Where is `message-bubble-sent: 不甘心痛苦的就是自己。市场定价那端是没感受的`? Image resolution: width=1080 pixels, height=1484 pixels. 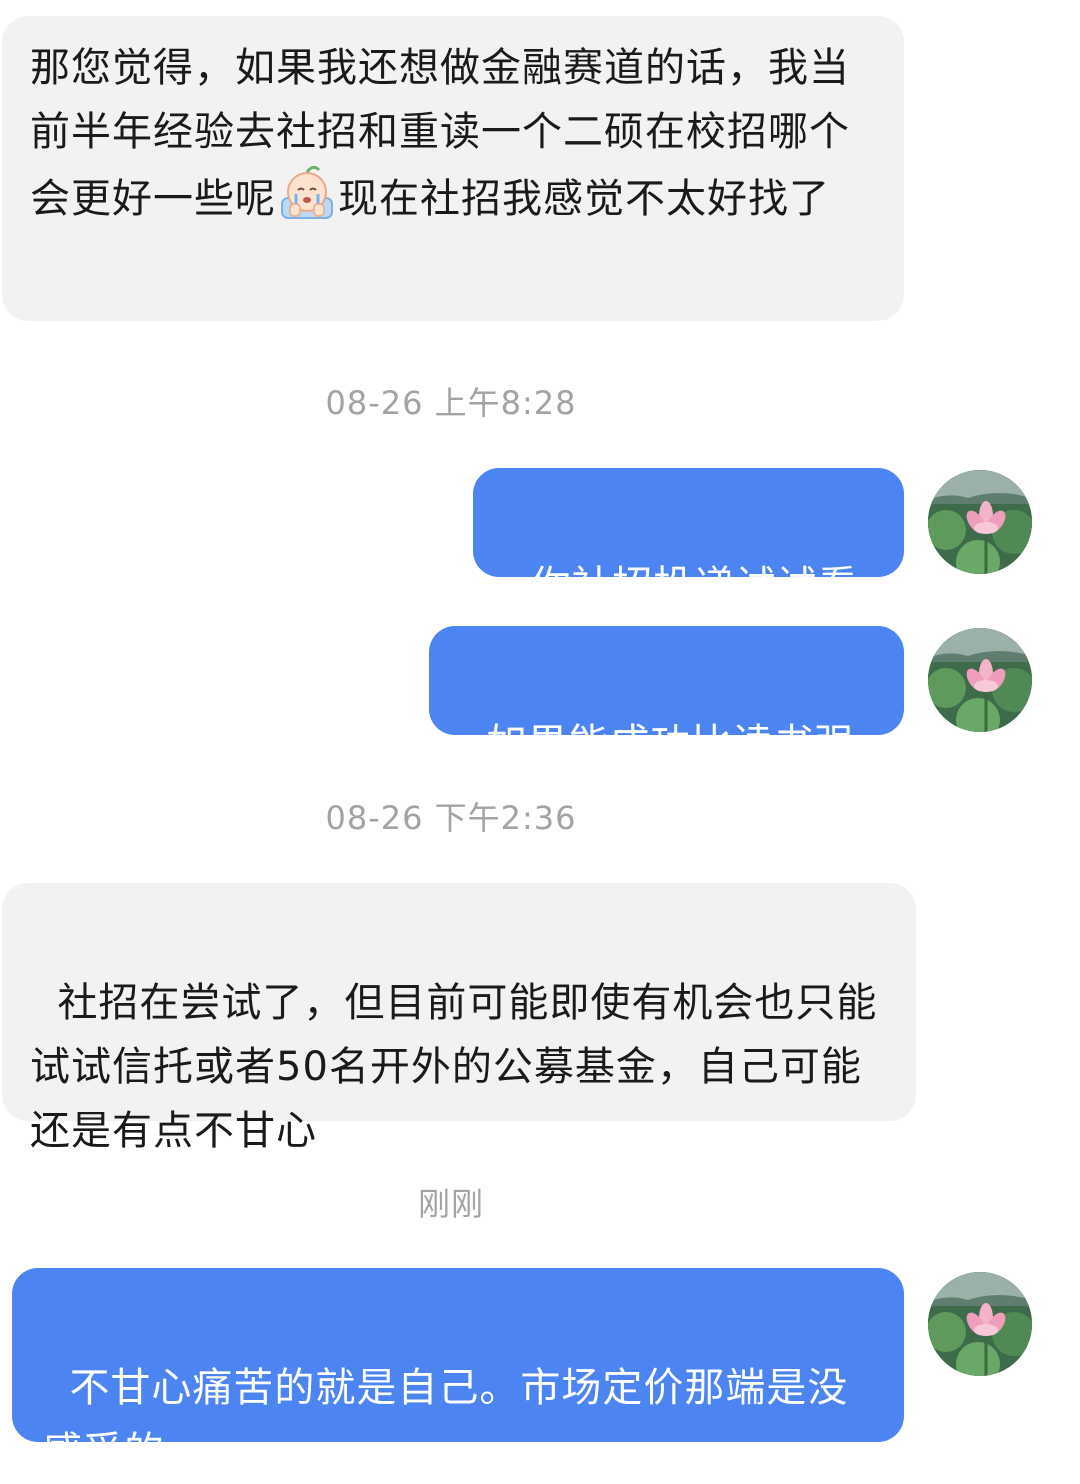 message-bubble-sent: 不甘心痛苦的就是自己。市场定价那端是没感受的 is located at coordinates (458, 1371).